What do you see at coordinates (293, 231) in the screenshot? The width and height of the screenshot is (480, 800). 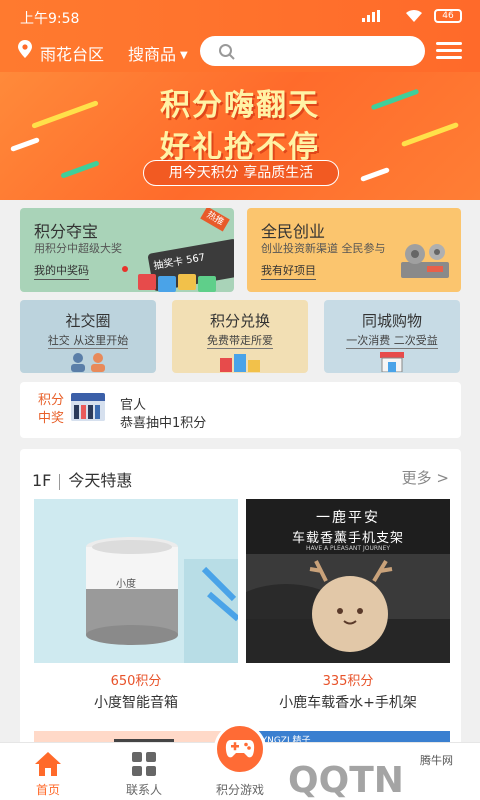 I see `startup-title: 全民创业` at bounding box center [293, 231].